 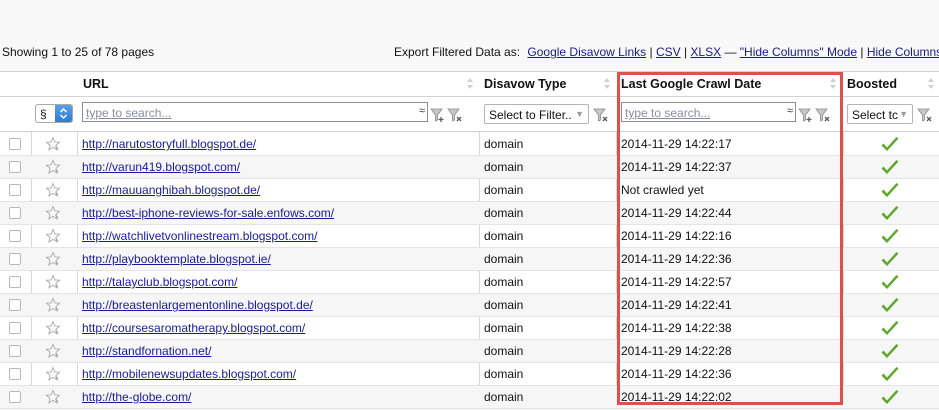 What do you see at coordinates (903, 52) in the screenshot?
I see `hide-columns-link: Hide Columns` at bounding box center [903, 52].